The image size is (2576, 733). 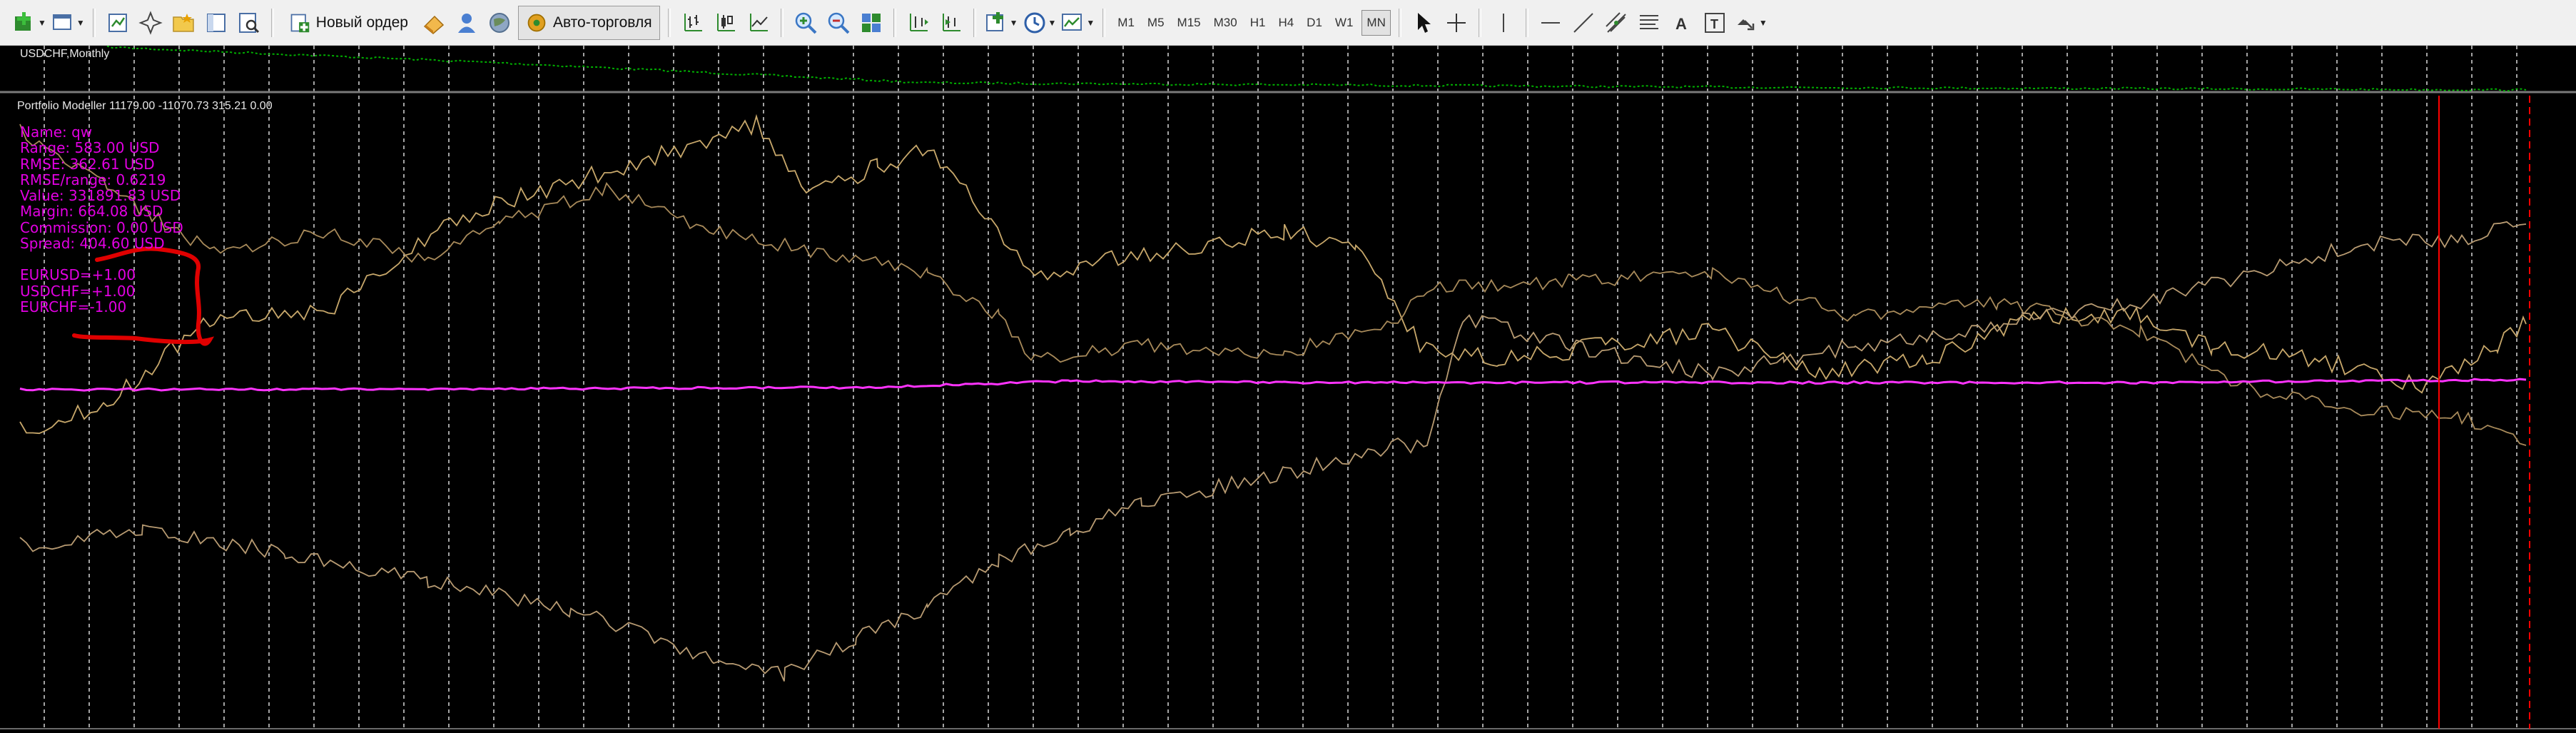 I want to click on autotrading-label: Авто-торговля, so click(x=602, y=22).